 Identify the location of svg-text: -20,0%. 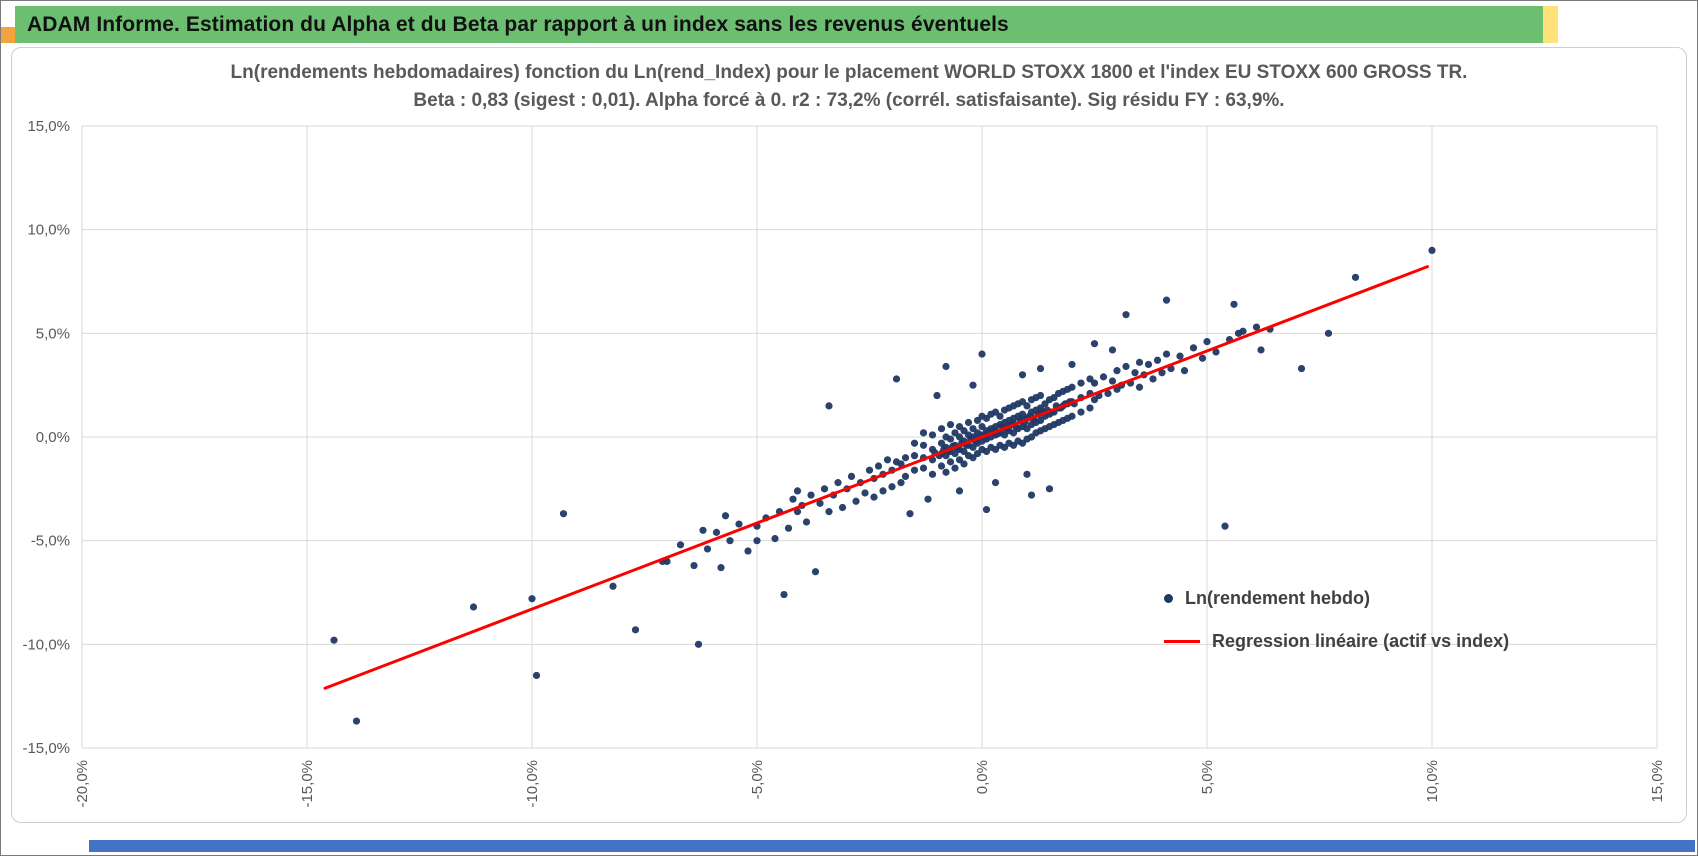
(82, 784).